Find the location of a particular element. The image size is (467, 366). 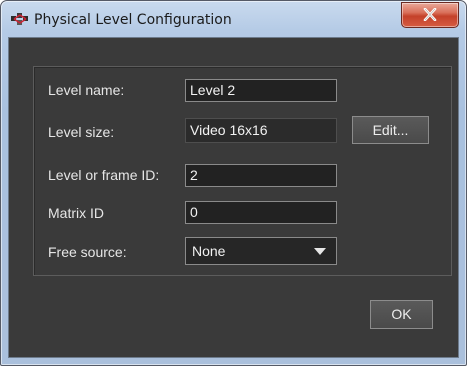

level-size-label: Level size: is located at coordinates (81, 132).